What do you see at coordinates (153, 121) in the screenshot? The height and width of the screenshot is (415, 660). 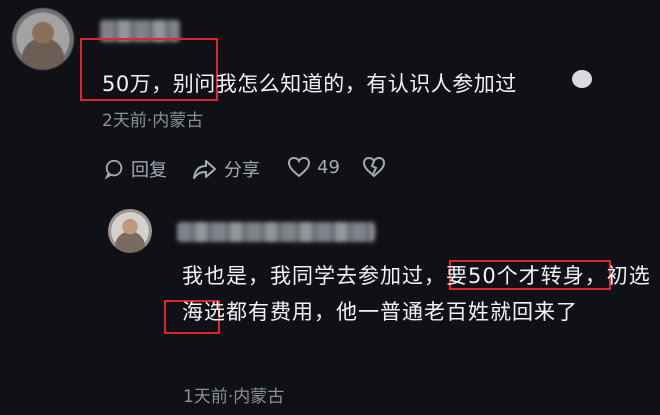 I see `comment-meta: 2天前·内蒙古` at bounding box center [153, 121].